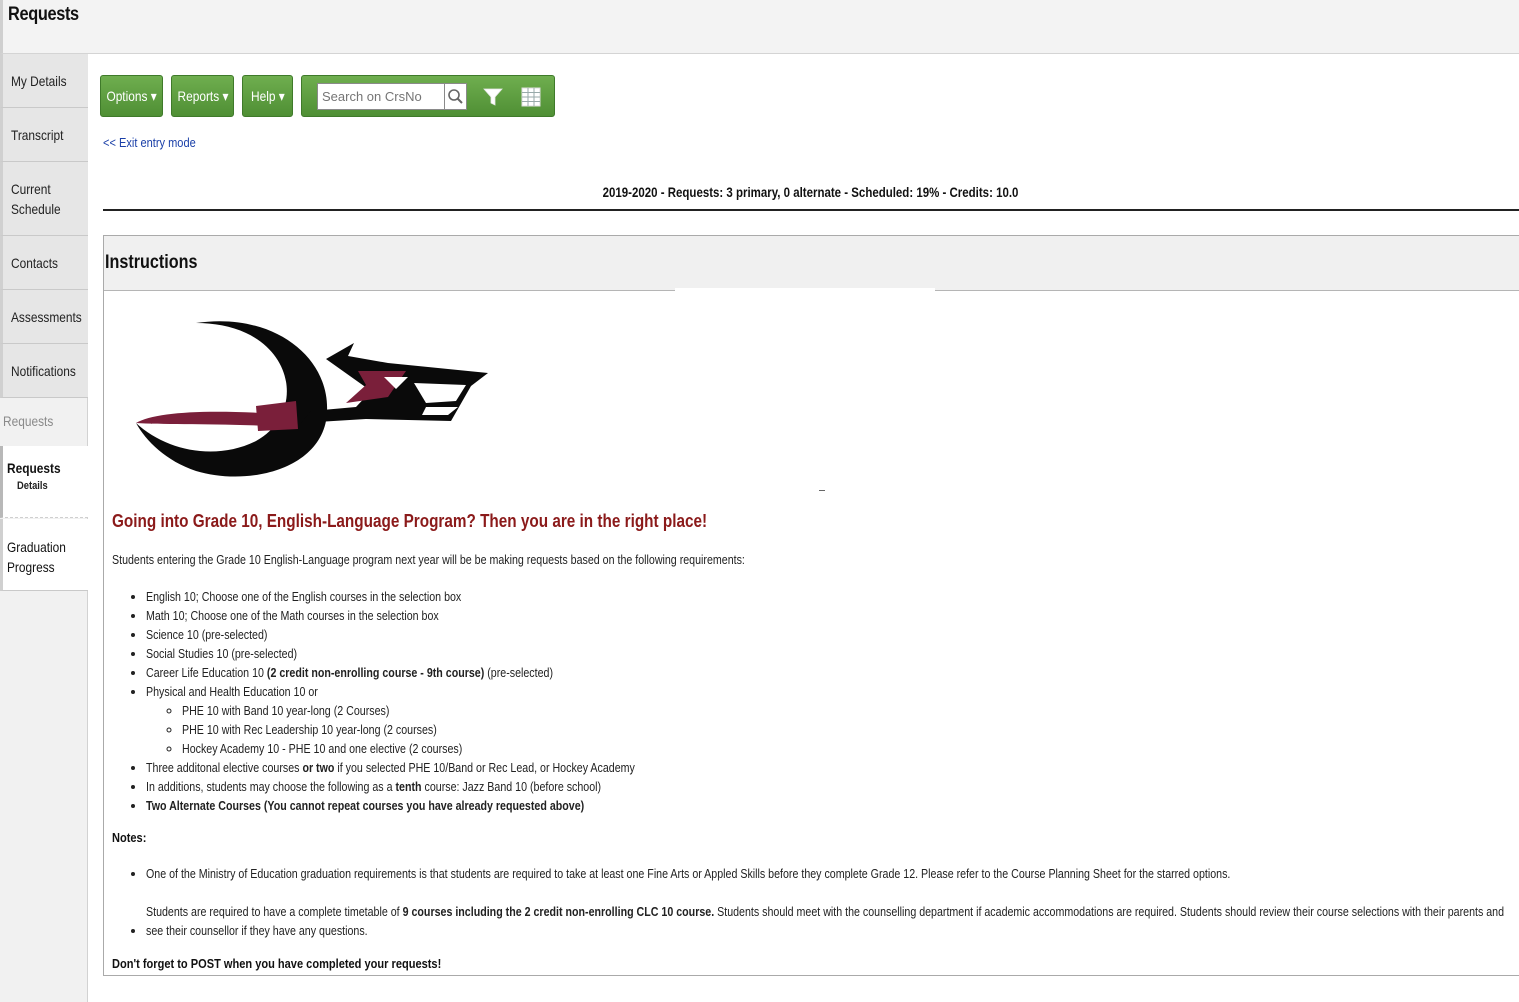 Image resolution: width=1519 pixels, height=1002 pixels. I want to click on sidebar-item-notifications: Notifications, so click(44, 371).